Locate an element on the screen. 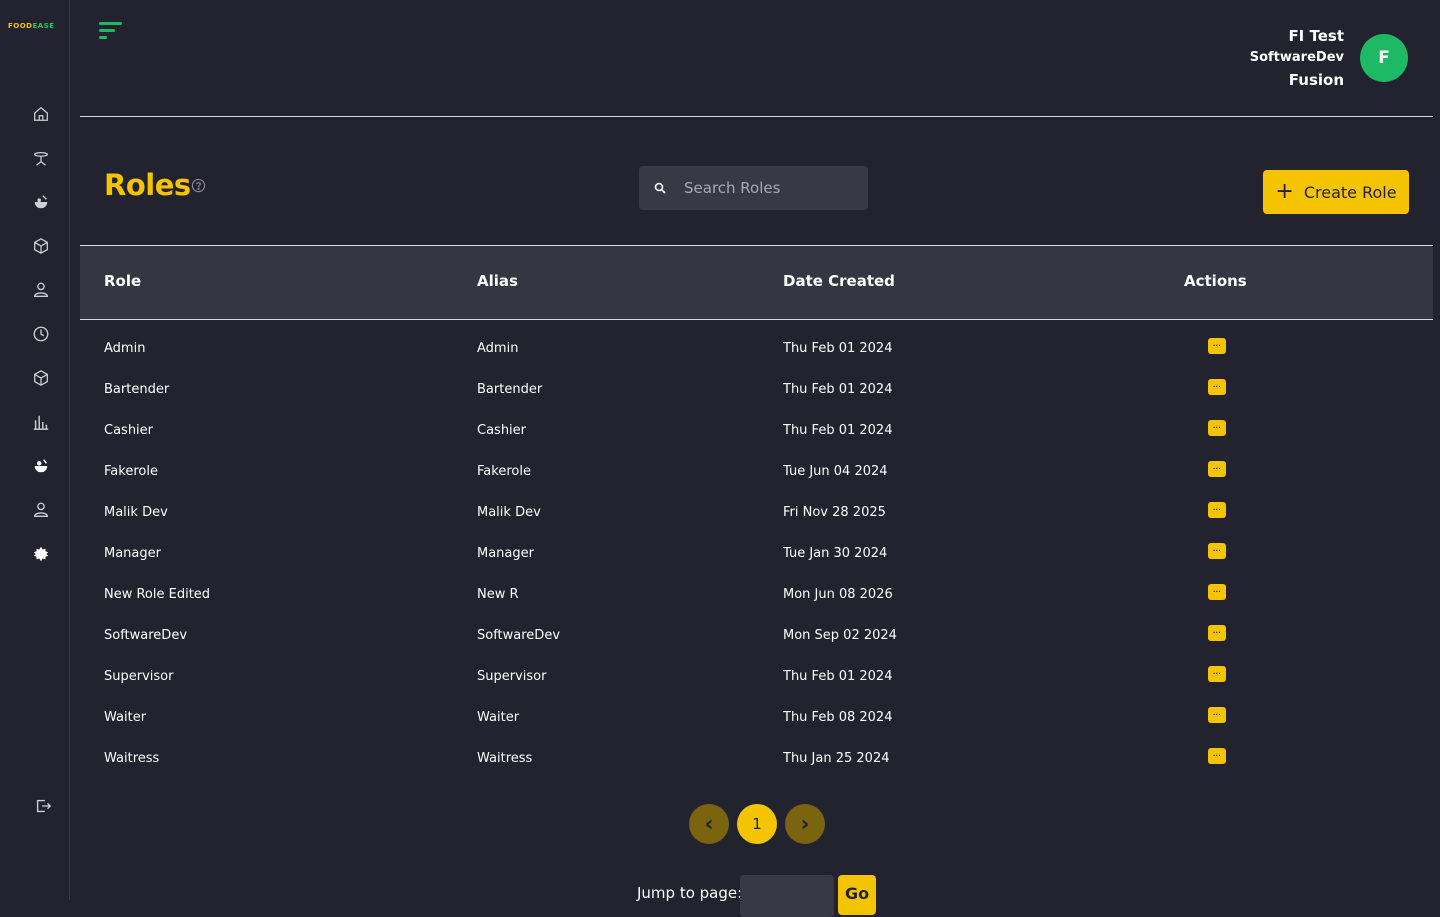 Image resolution: width=1440 pixels, height=917 pixels. alias-cell: Admin is located at coordinates (498, 348).